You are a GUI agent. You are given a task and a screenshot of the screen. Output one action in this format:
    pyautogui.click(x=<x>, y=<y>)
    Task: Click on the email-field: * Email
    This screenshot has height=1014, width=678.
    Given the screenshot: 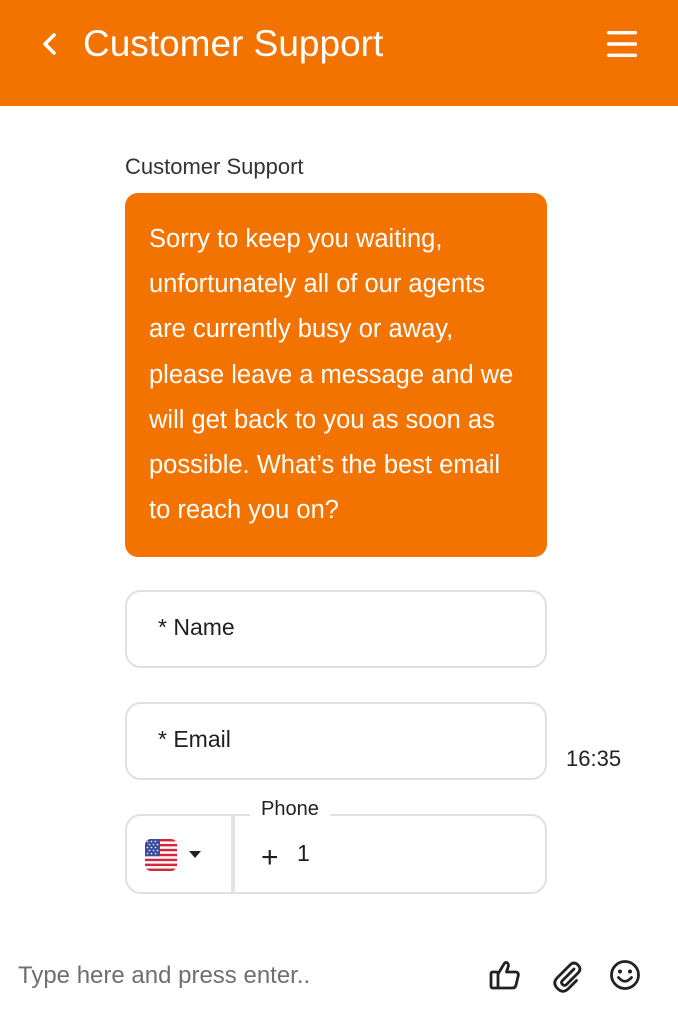 What is the action you would take?
    pyautogui.click(x=336, y=741)
    